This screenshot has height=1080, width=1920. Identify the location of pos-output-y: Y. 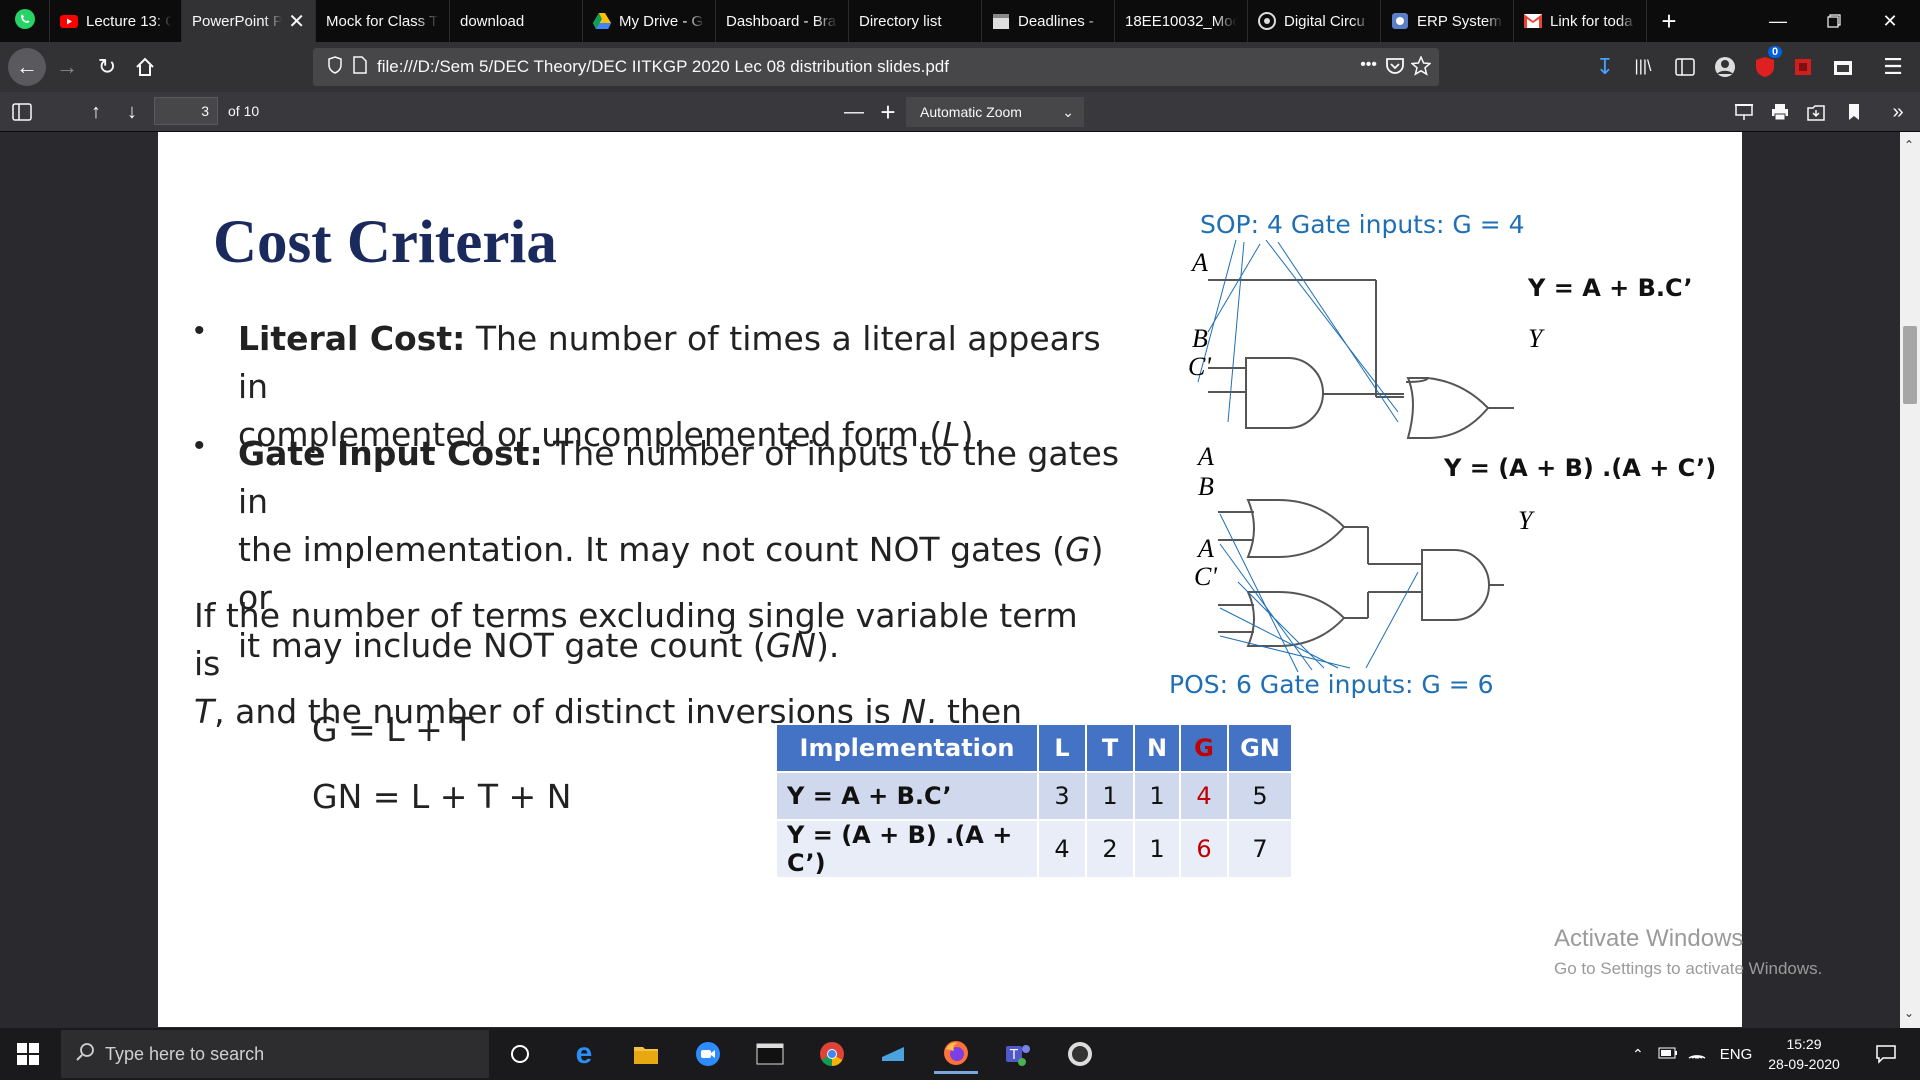
(1525, 520).